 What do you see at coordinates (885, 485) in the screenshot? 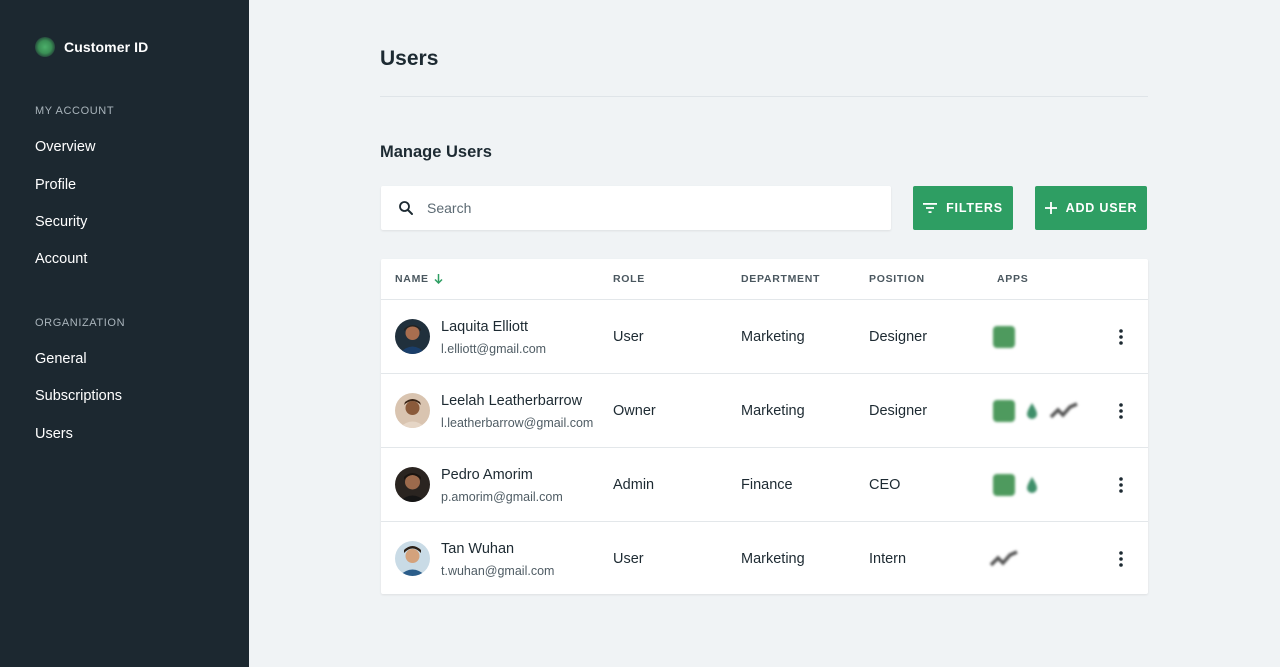
I see `user-position: CEO` at bounding box center [885, 485].